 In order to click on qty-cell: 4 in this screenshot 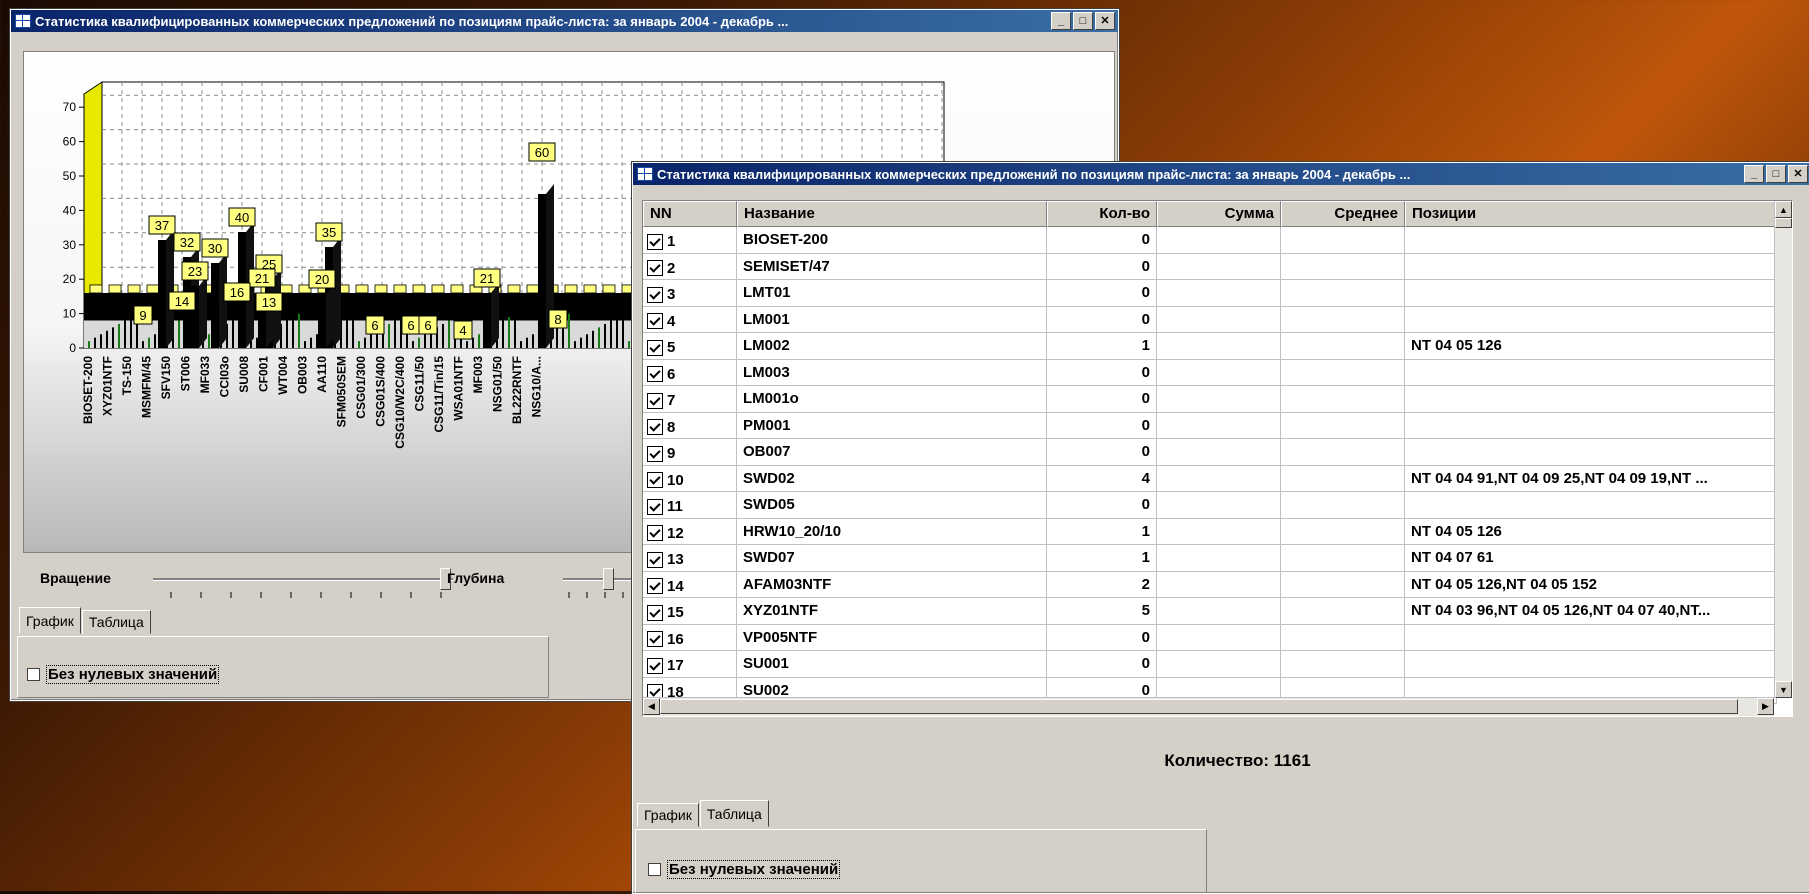, I will do `click(1102, 478)`.